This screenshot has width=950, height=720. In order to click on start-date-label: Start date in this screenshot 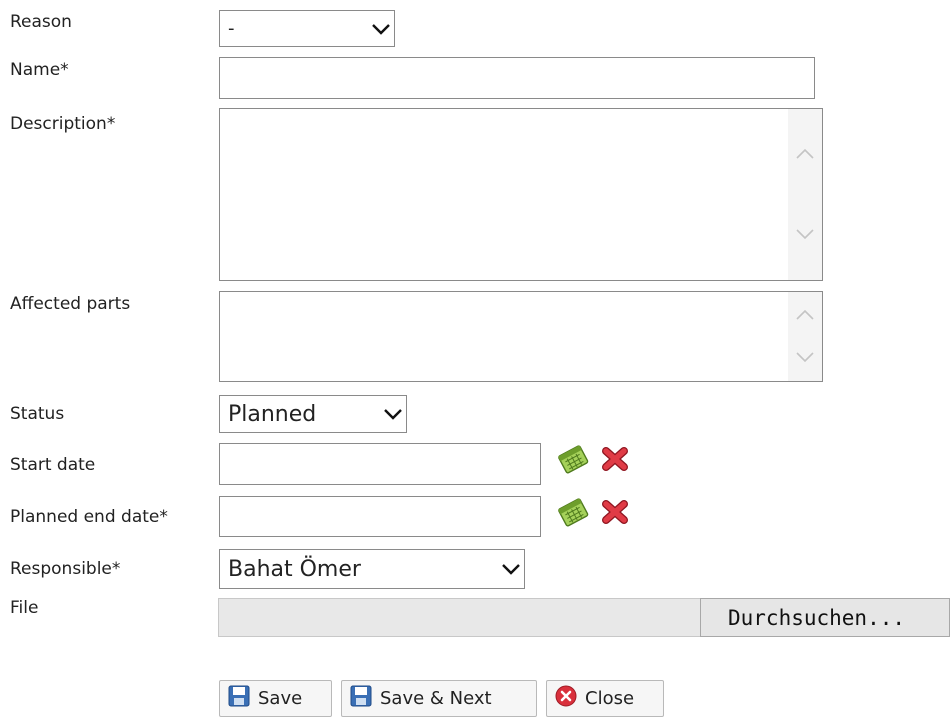, I will do `click(53, 465)`.